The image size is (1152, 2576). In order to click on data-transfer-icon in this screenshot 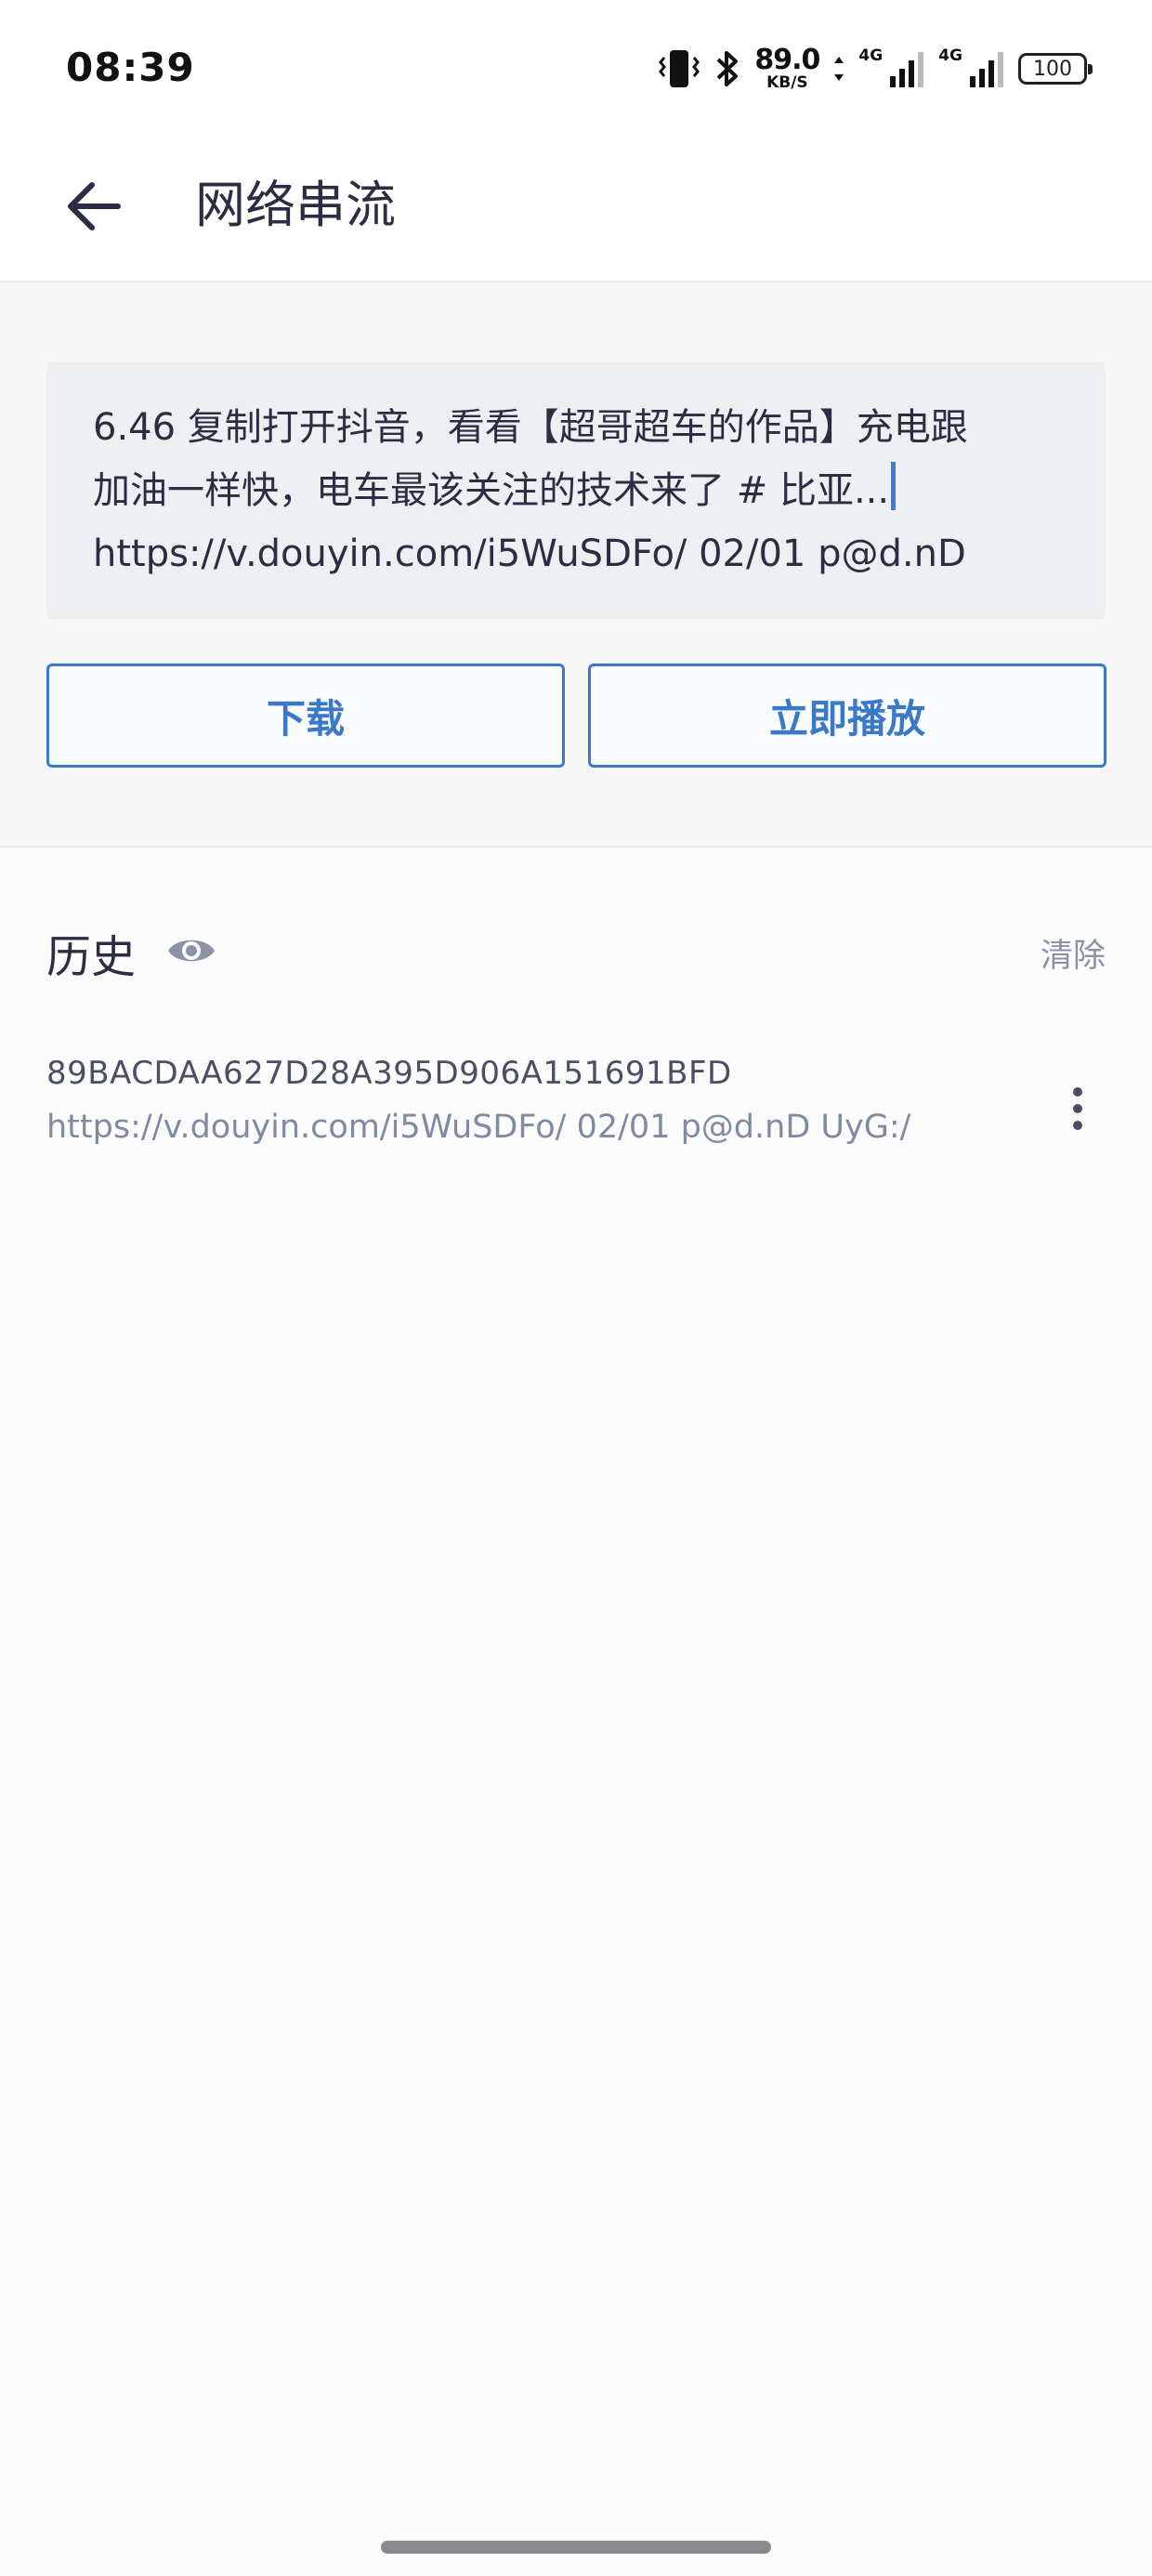, I will do `click(838, 69)`.